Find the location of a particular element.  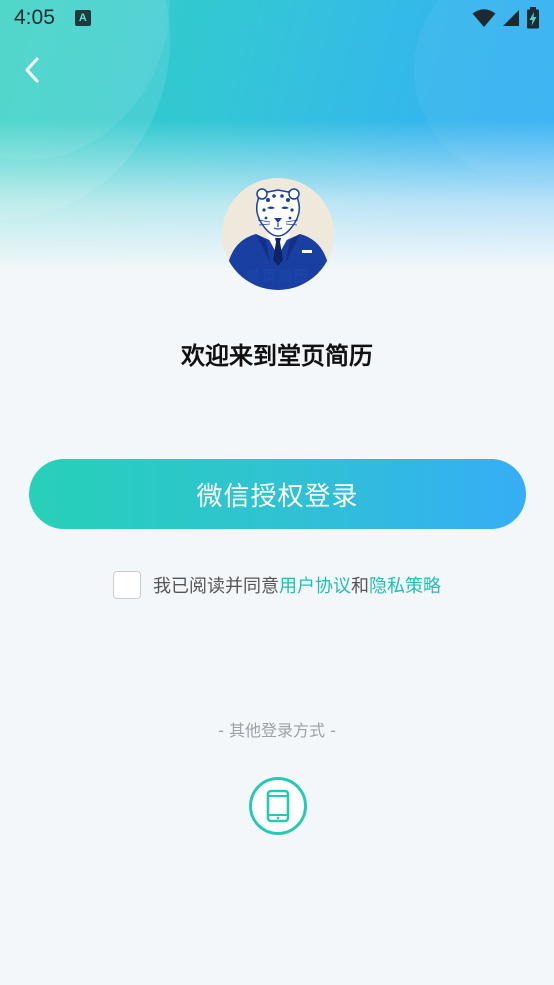

agreement-prefix-text: 我已阅读并同意 is located at coordinates (216, 586).